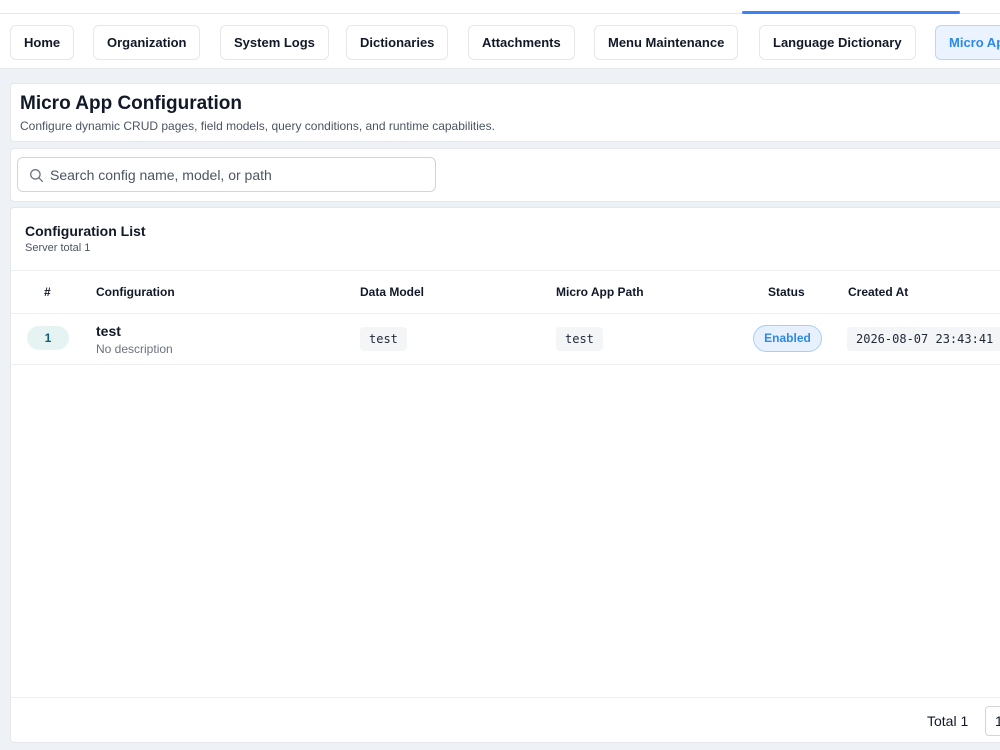  I want to click on page-size-select: 1, so click(992, 721).